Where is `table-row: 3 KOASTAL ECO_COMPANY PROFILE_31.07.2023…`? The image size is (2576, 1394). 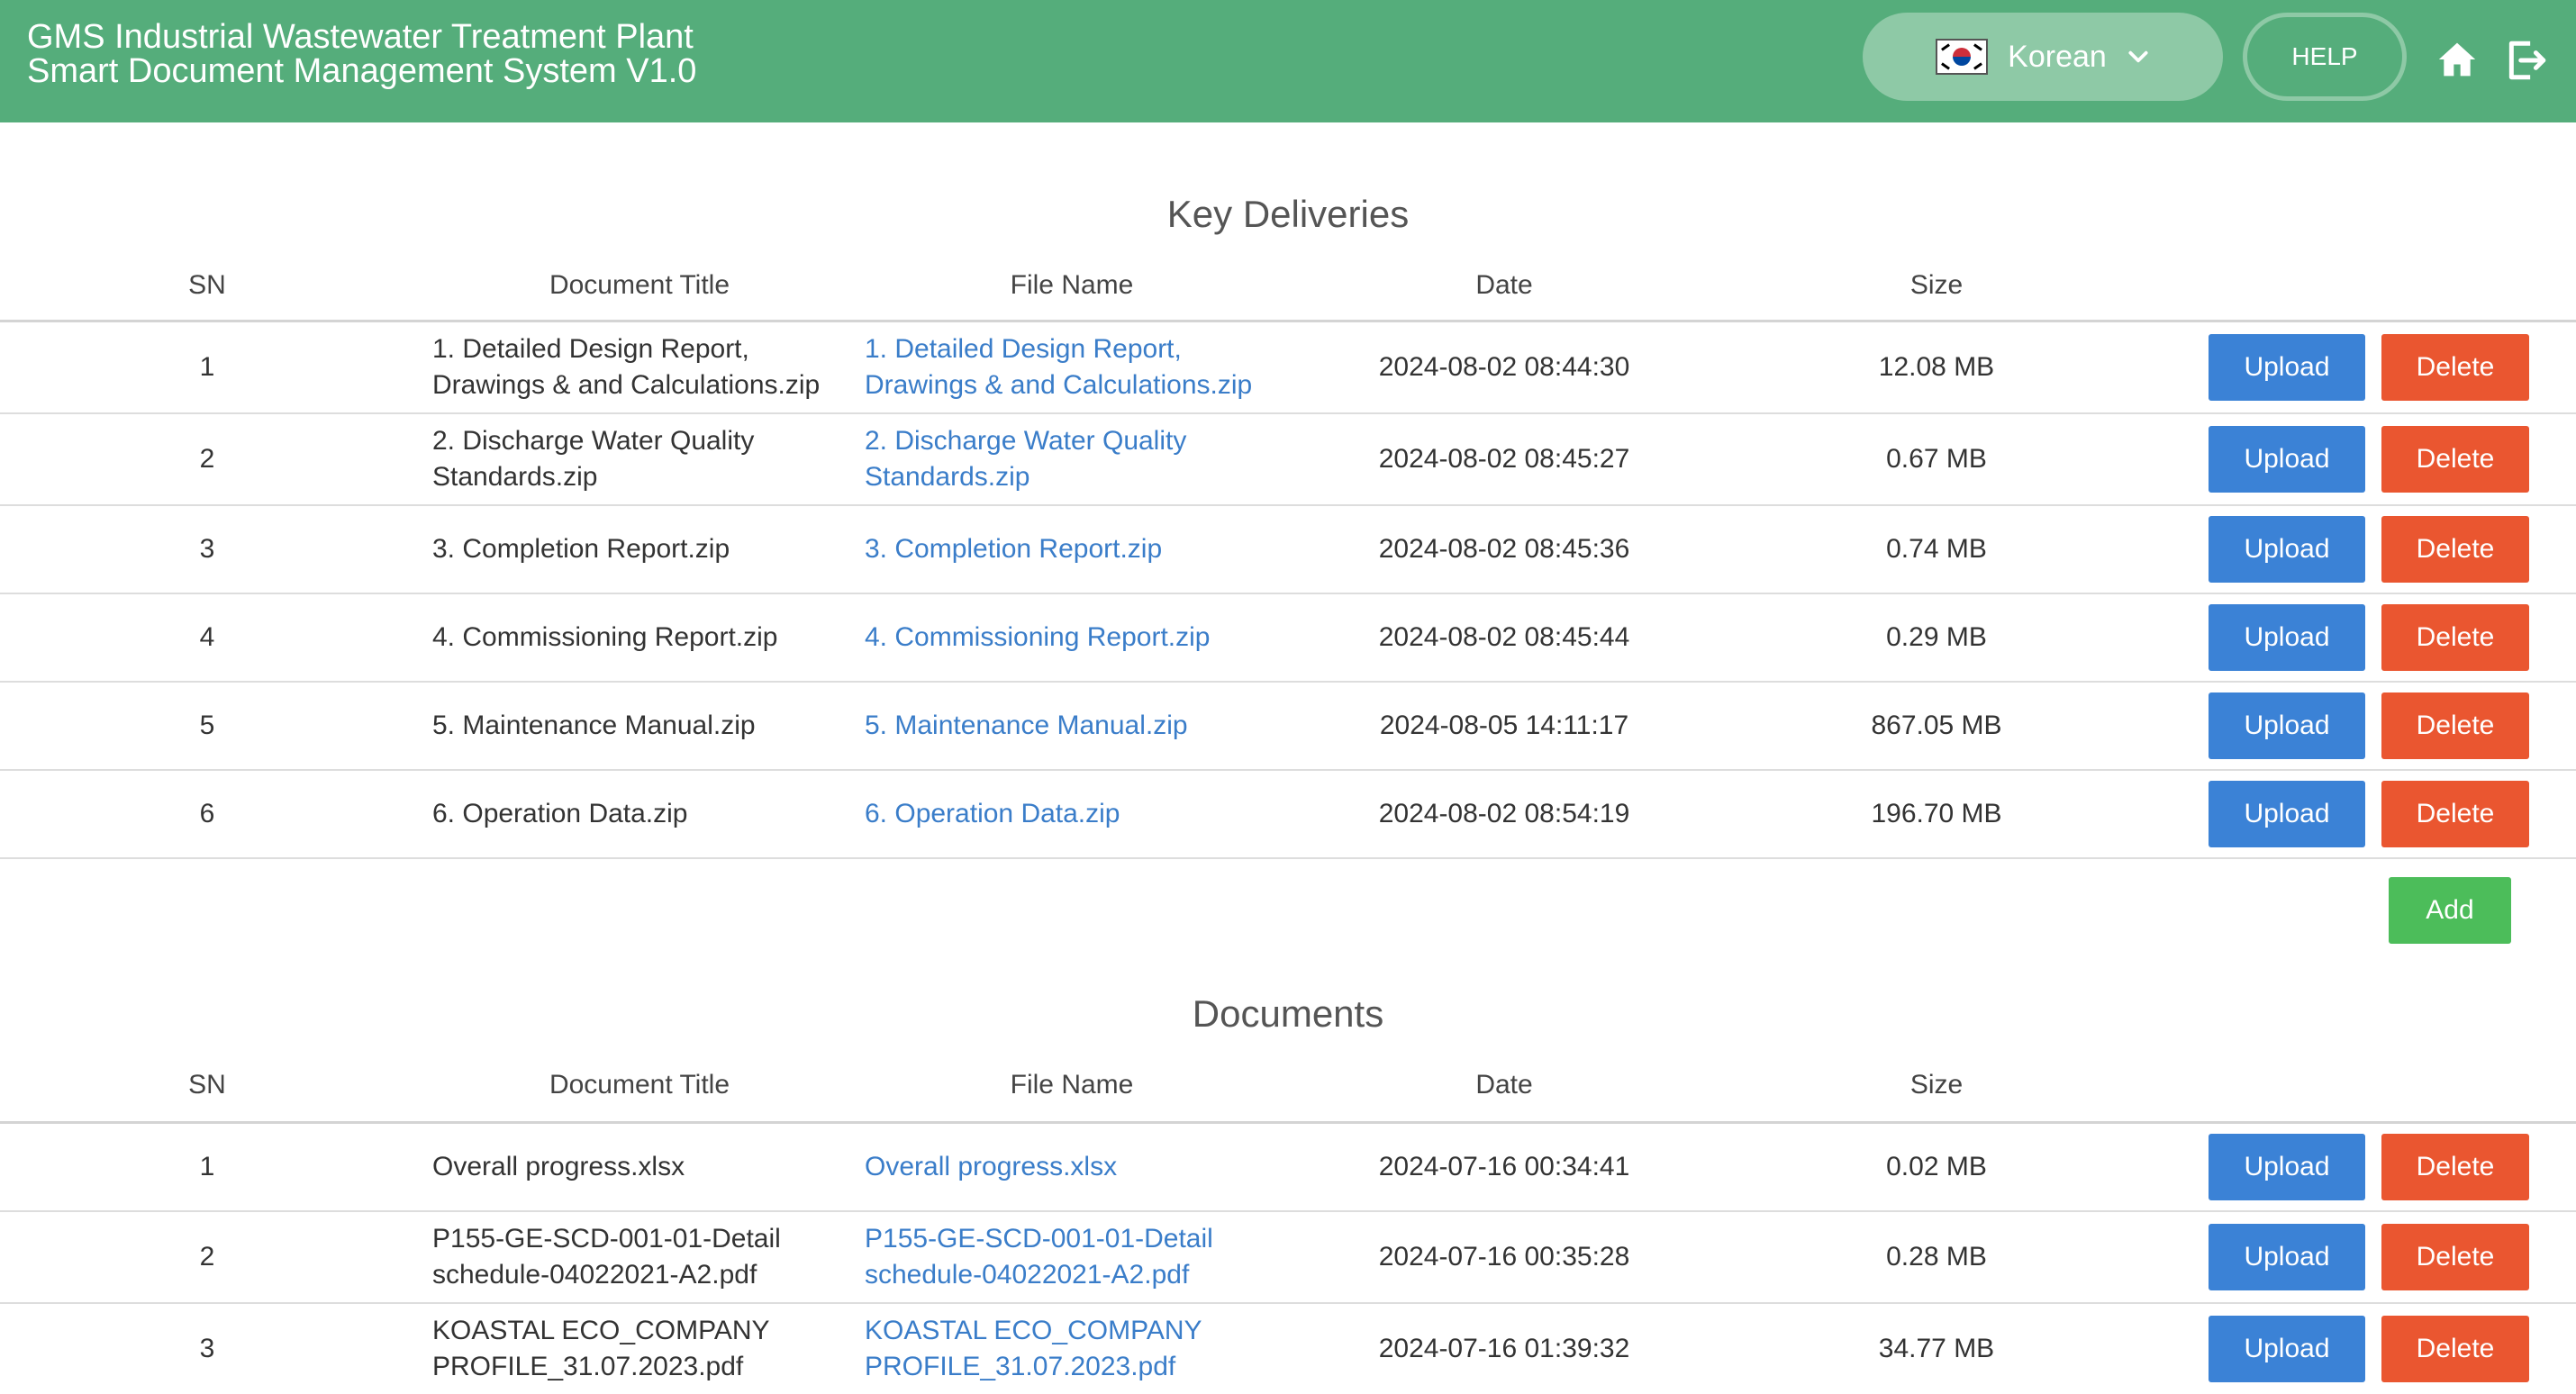 table-row: 3 KOASTAL ECO_COMPANY PROFILE_31.07.2023… is located at coordinates (1288, 1349).